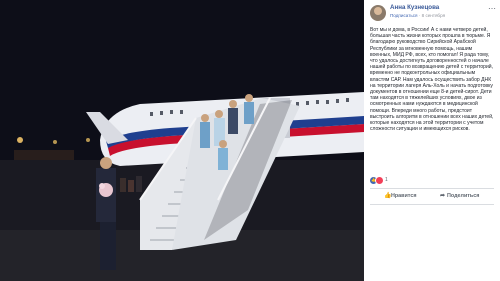  Describe the element at coordinates (432, 181) in the screenshot. I see `reactions-summary: 1` at that location.